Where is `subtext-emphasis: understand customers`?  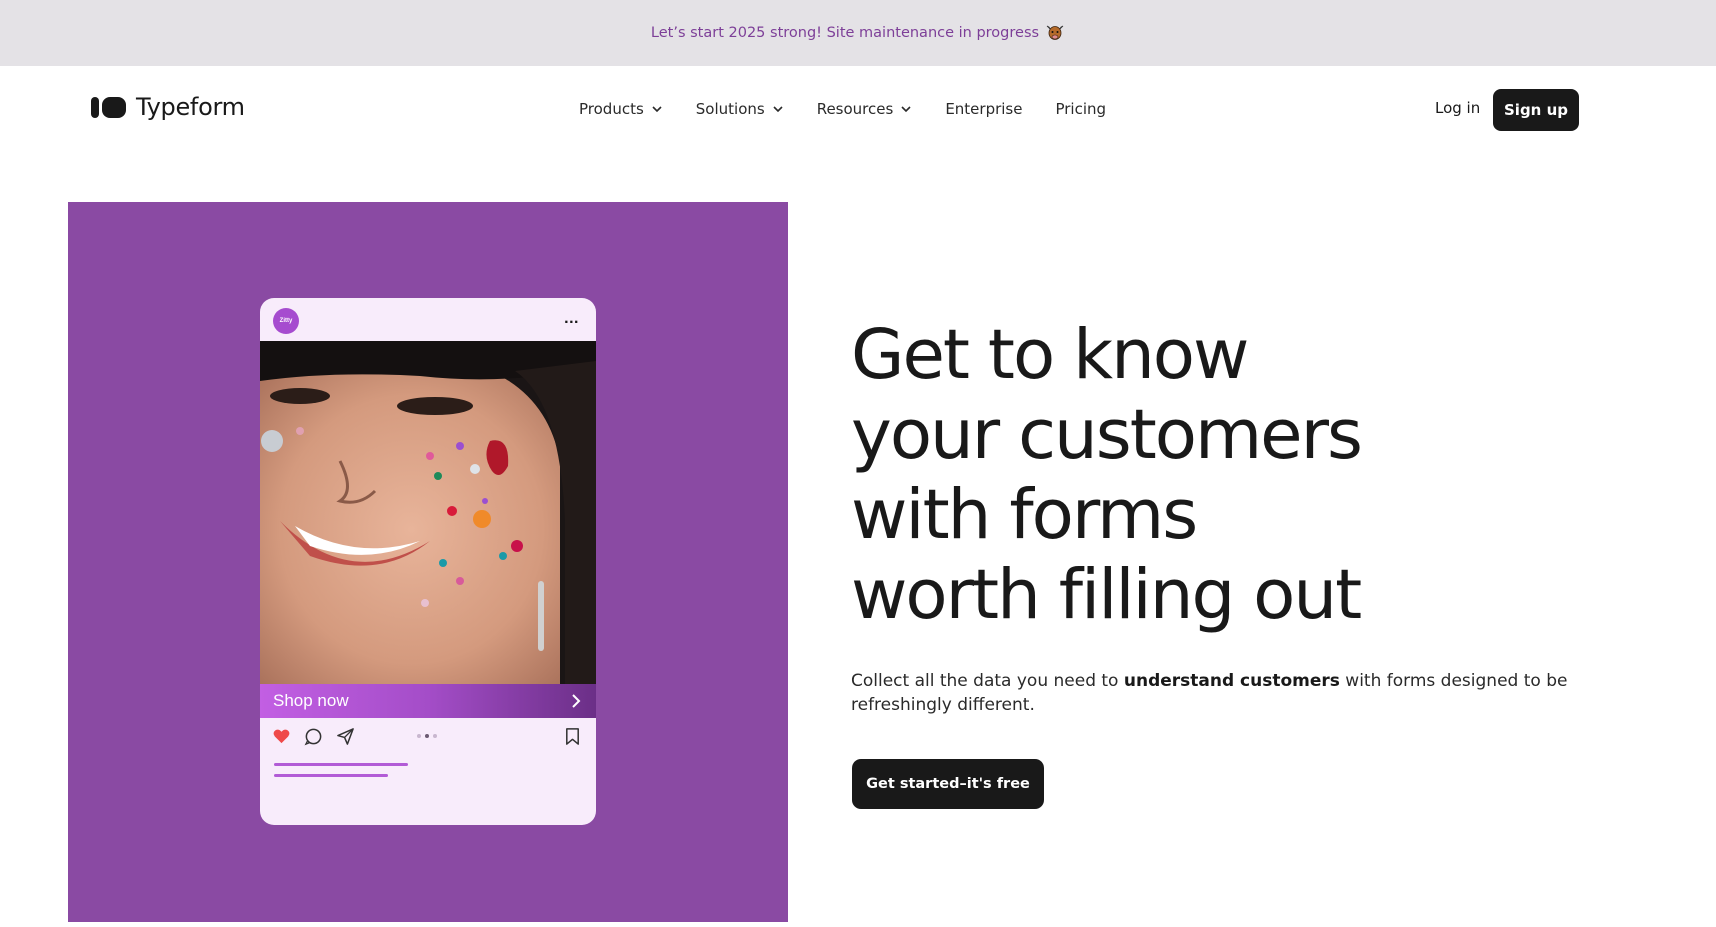
subtext-emphasis: understand customers is located at coordinates (1231, 681).